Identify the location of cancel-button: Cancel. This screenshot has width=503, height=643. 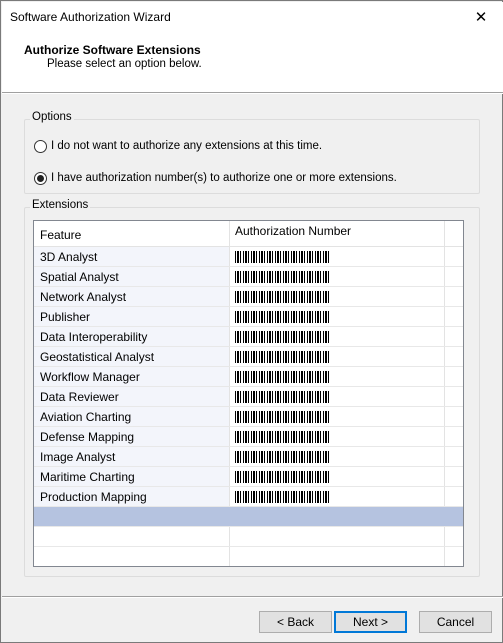
(455, 622).